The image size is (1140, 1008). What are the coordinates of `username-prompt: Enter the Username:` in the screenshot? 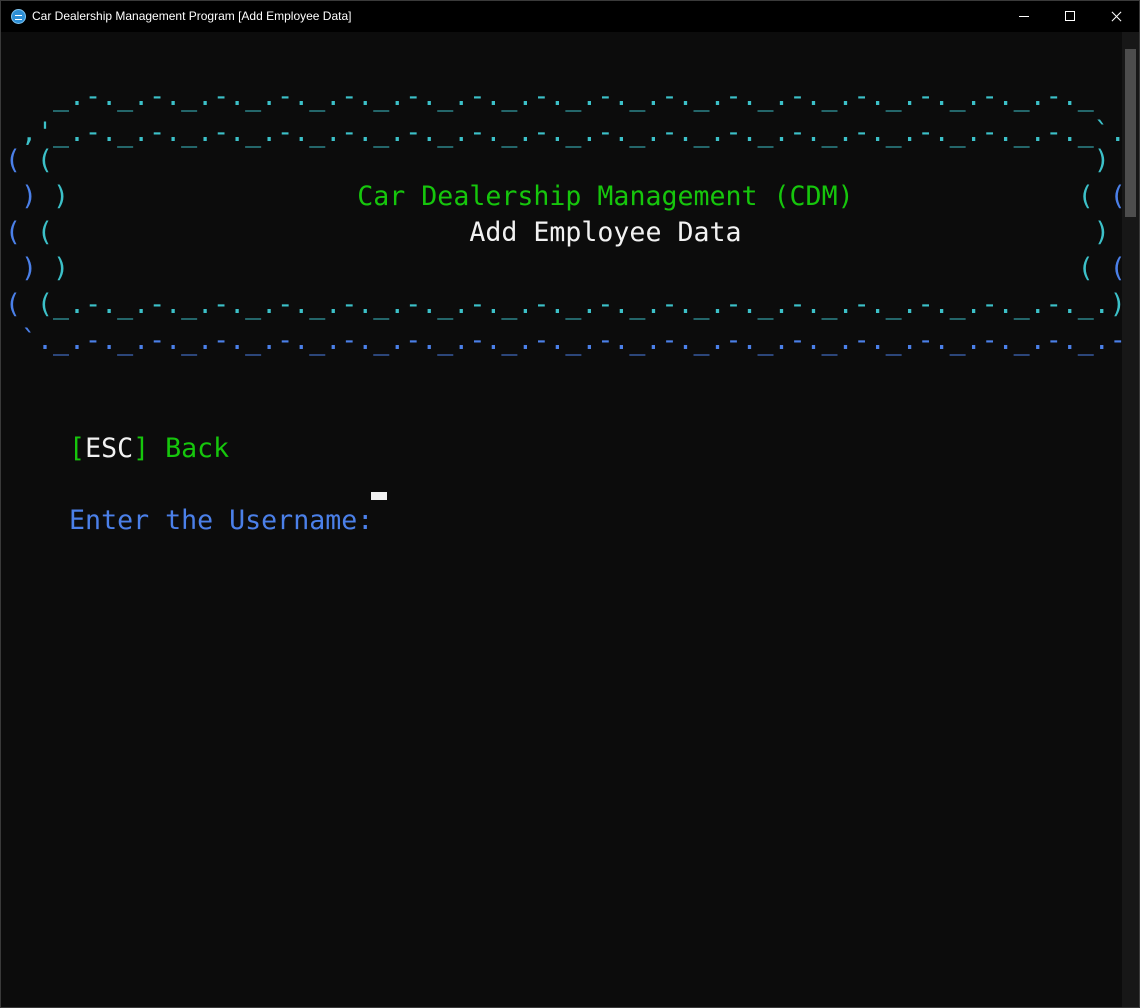 It's located at (197, 501).